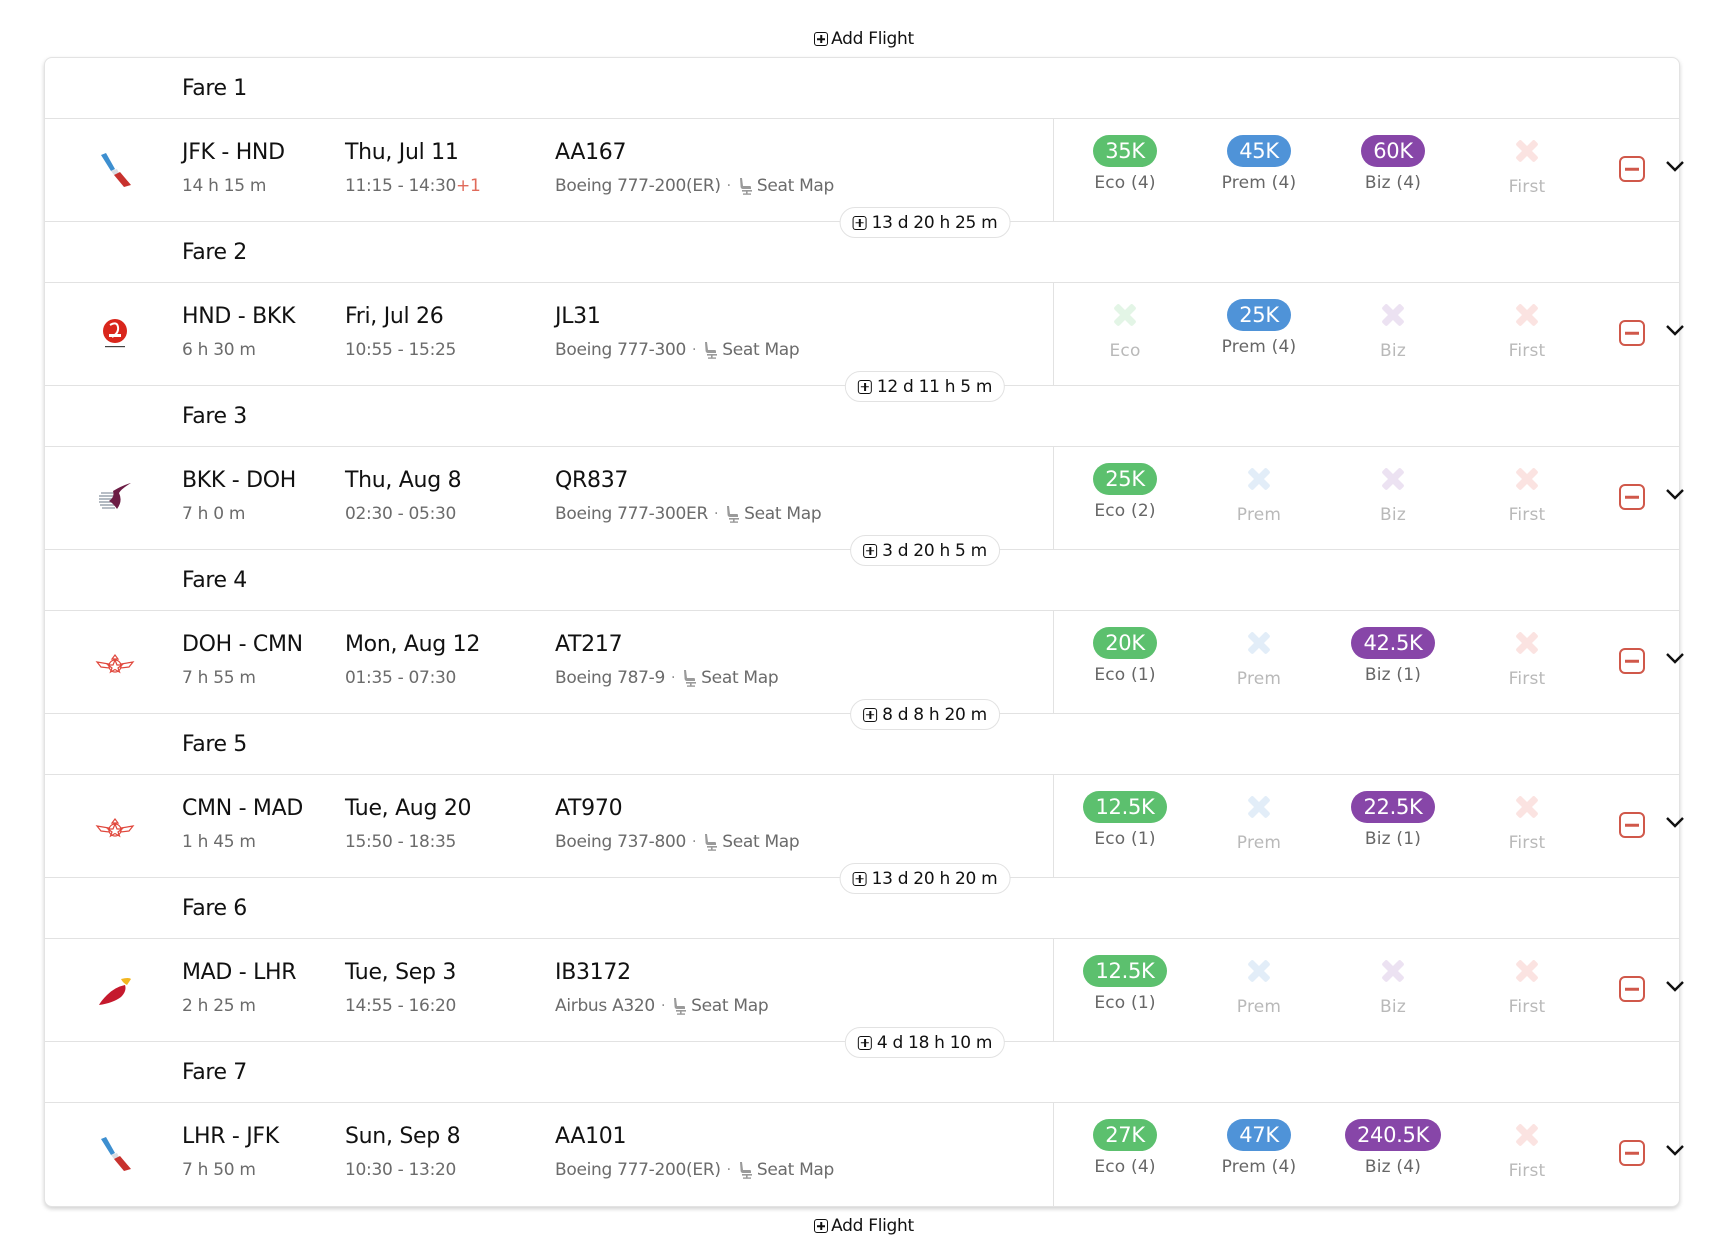 The width and height of the screenshot is (1728, 1240). Describe the element at coordinates (115, 991) in the screenshot. I see `iberia-logo` at that location.